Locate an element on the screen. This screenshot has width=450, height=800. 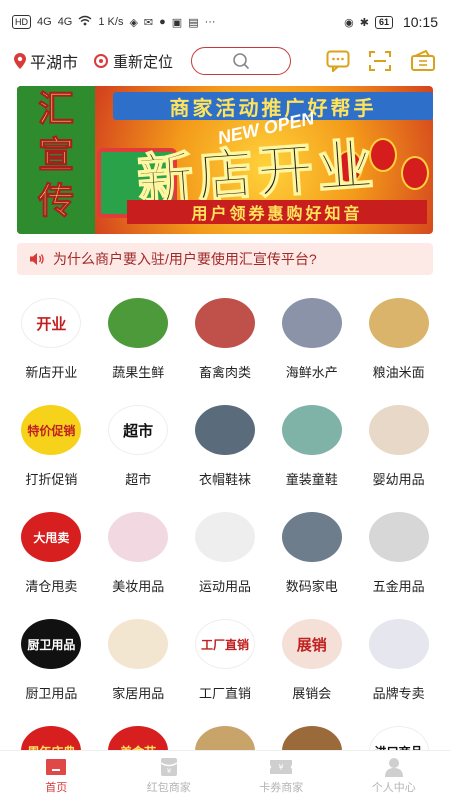
city-selector: 平湖市 is located at coordinates (46, 61).